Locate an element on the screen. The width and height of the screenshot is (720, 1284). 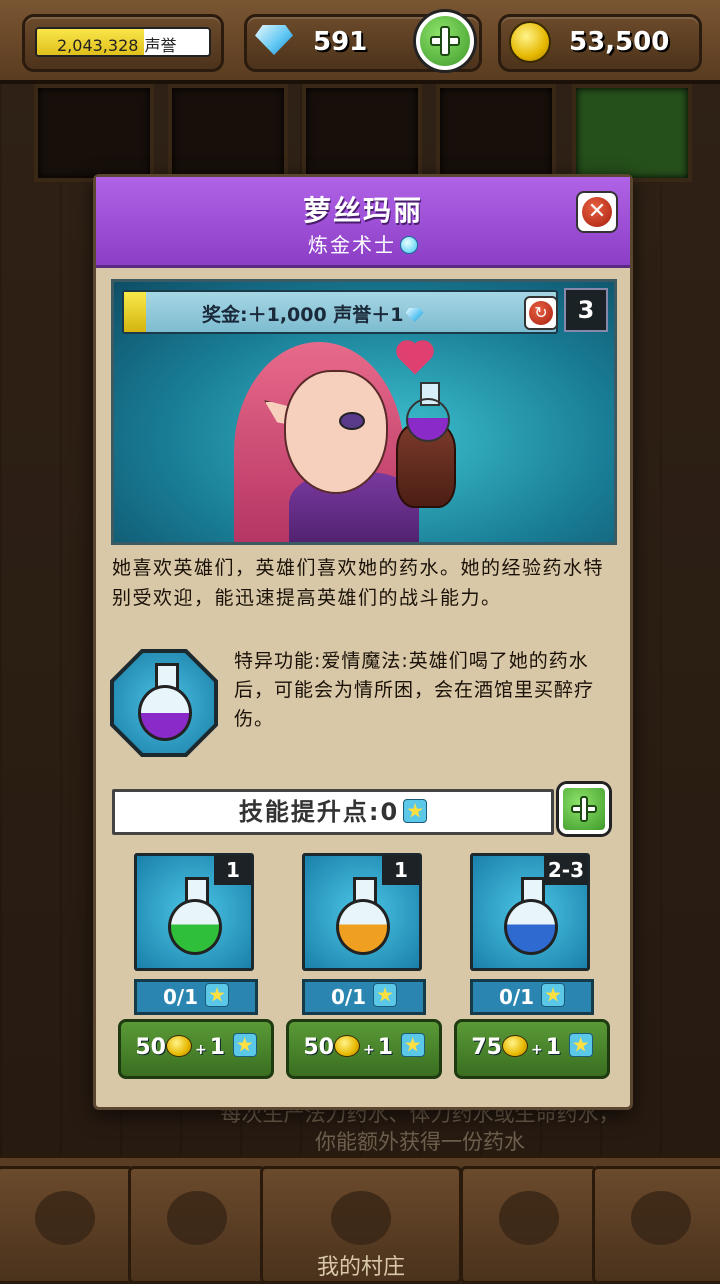
bonus-progress-fill is located at coordinates (135, 312).